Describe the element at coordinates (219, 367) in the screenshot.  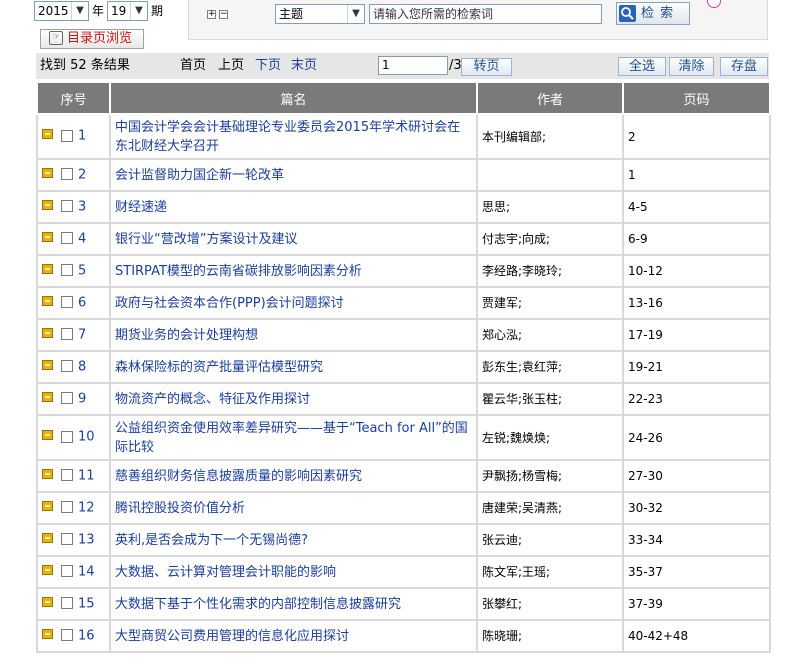
I see `article-title-link: 森林保险标的资产批量评估模型研究` at that location.